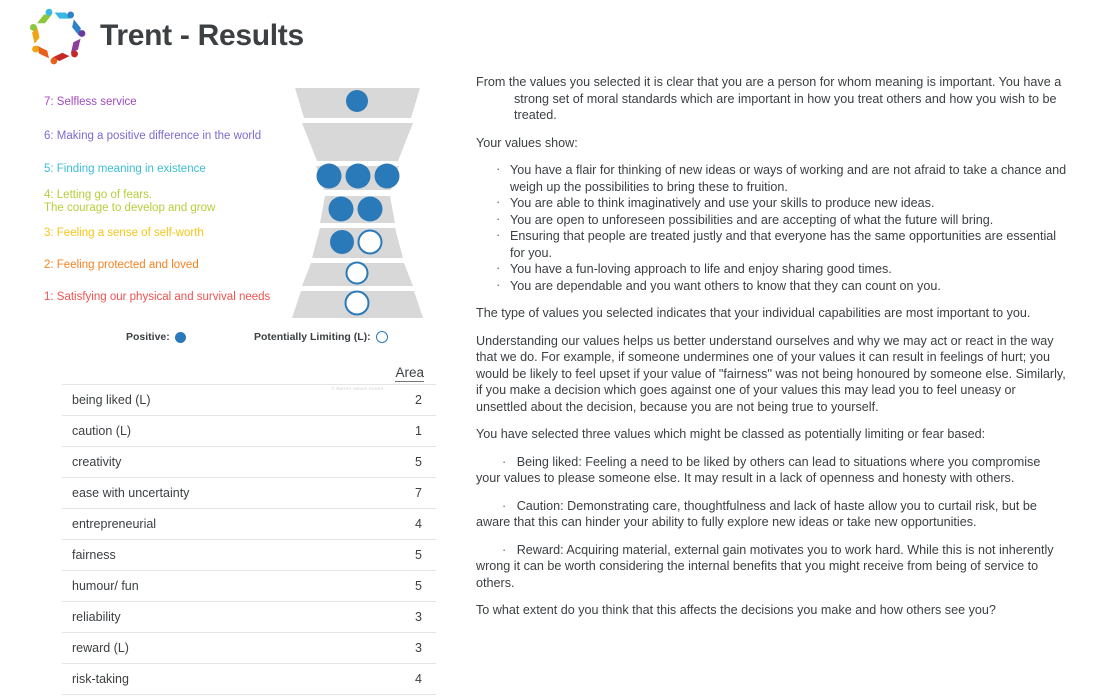 This screenshot has width=1110, height=699. Describe the element at coordinates (124, 233) in the screenshot. I see `pyramid-level-3-label: 3: Feeling a sense of self-worth` at that location.